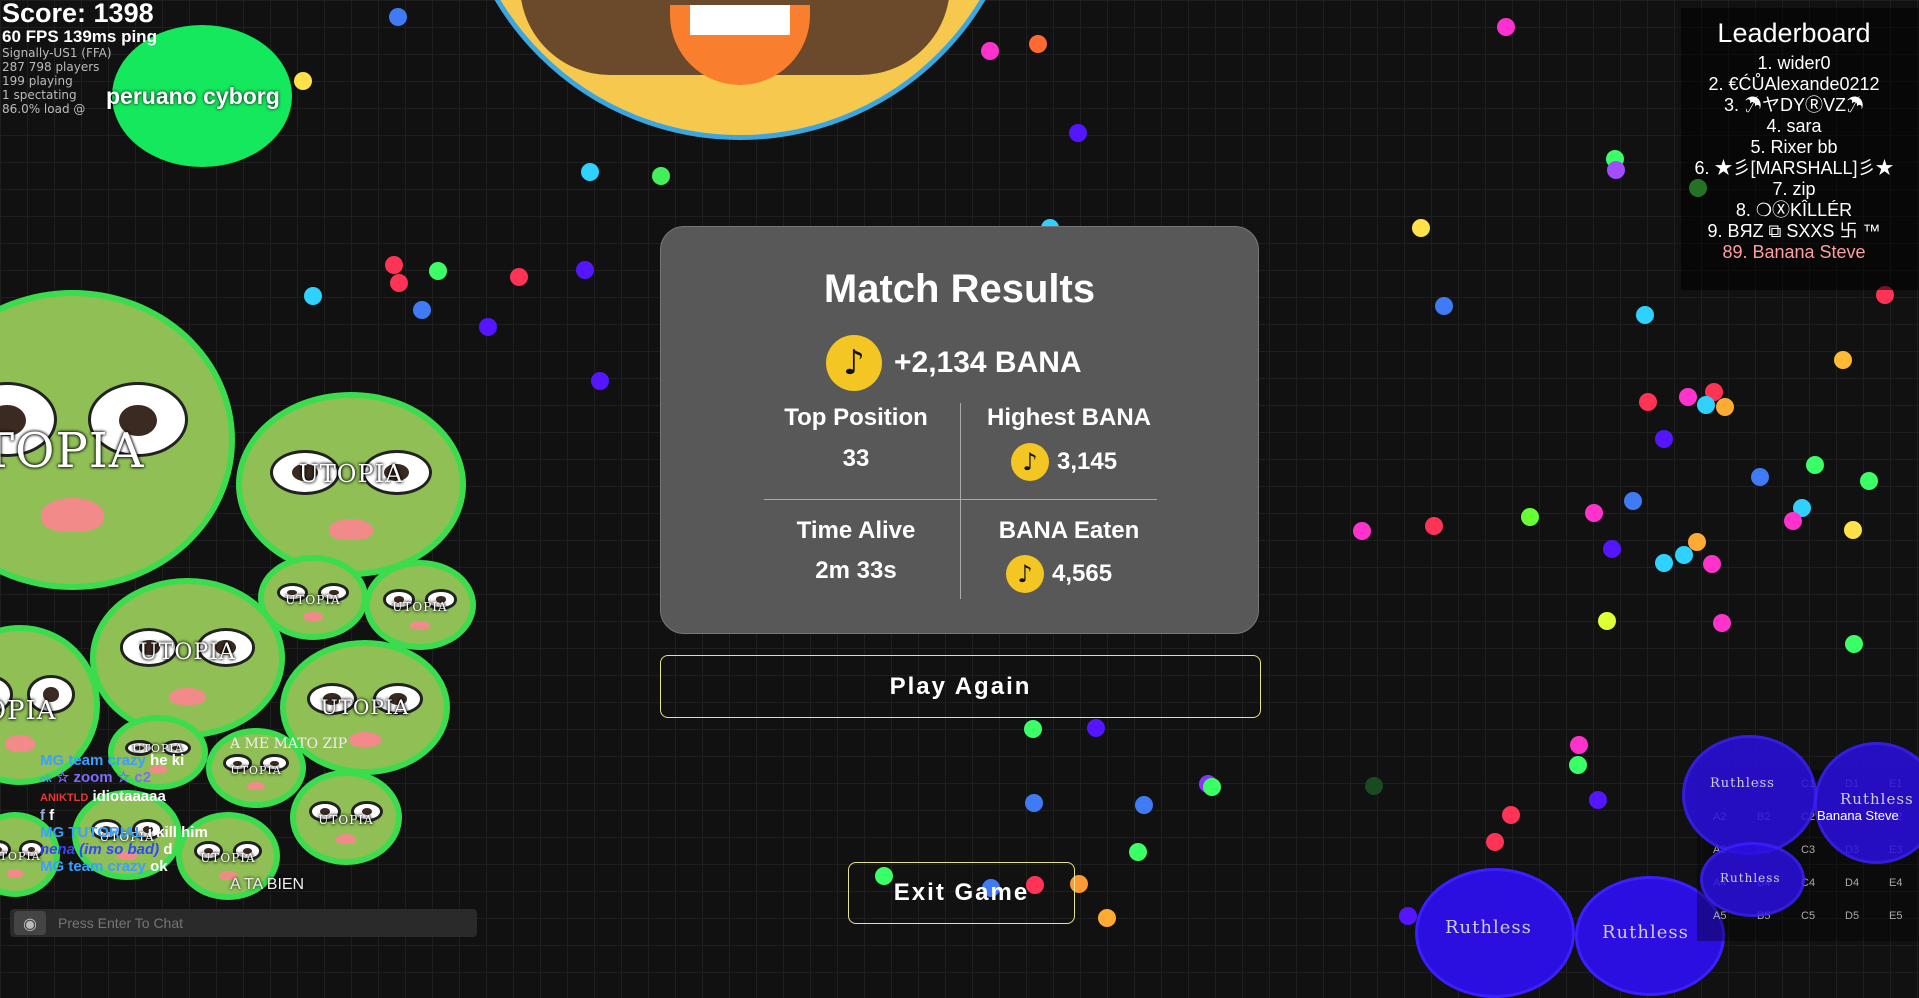  What do you see at coordinates (117, 440) in the screenshot?
I see `utopia-cell-large: UTOPIA` at bounding box center [117, 440].